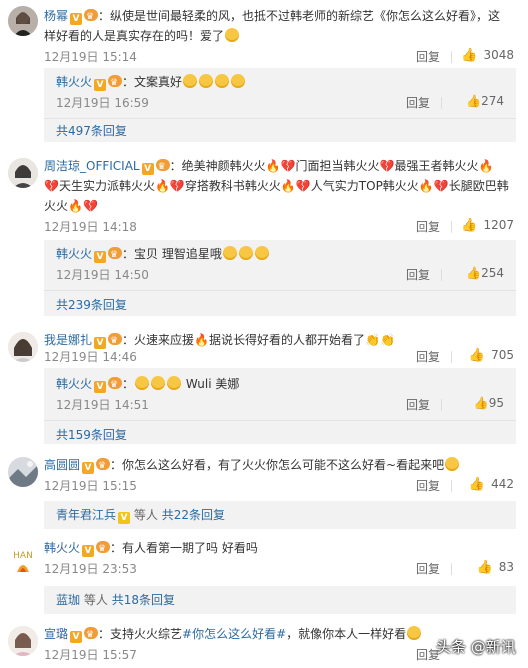  I want to click on comment-meta: 12月19日 15:15 回复 👍 442, so click(279, 486).